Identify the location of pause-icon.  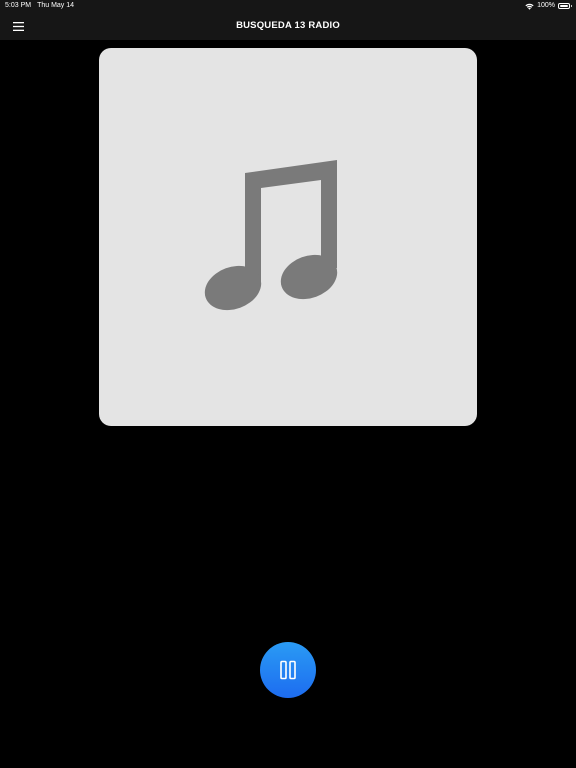
(288, 670).